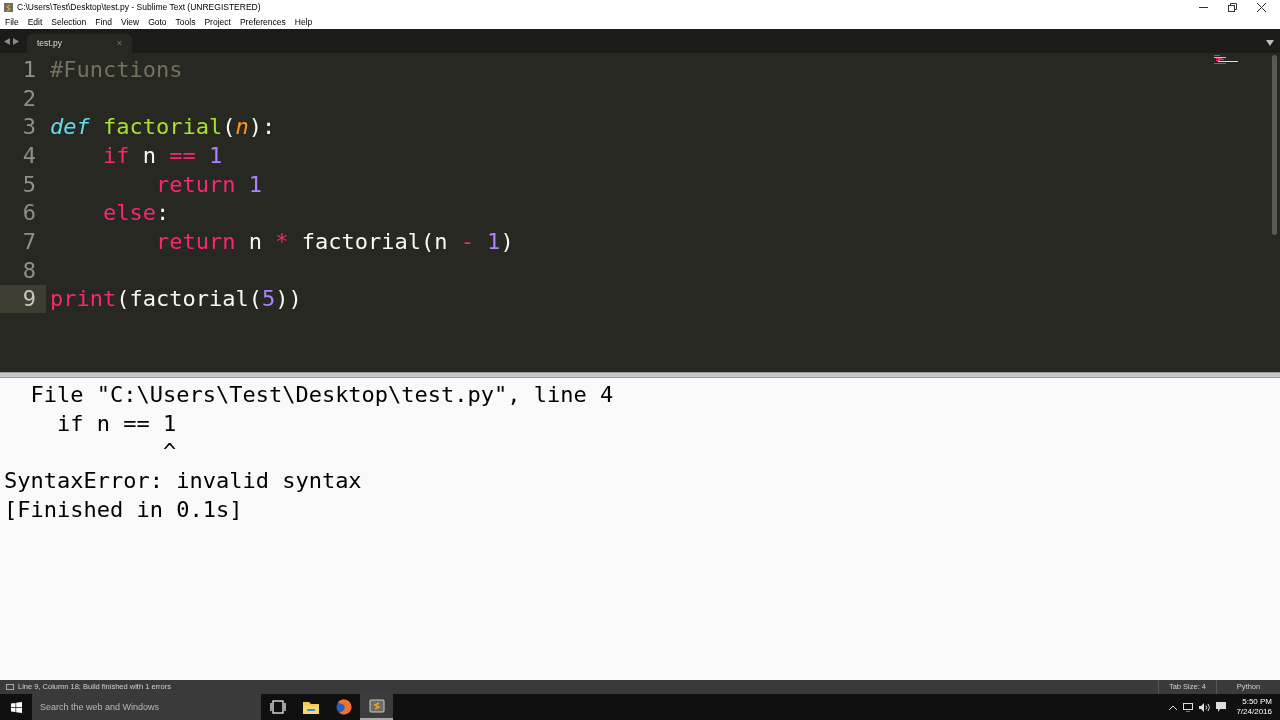 Image resolution: width=1280 pixels, height=720 pixels. What do you see at coordinates (130, 22) in the screenshot?
I see `menu-item: View` at bounding box center [130, 22].